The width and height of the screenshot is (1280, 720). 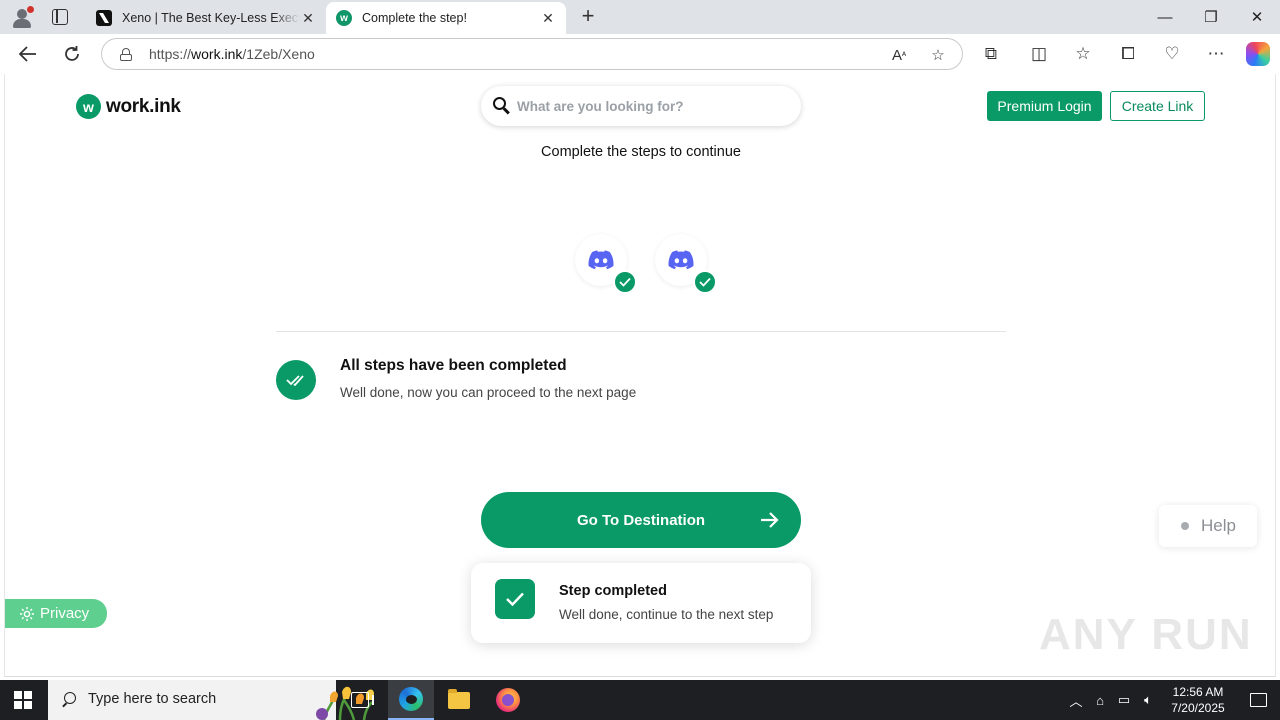 What do you see at coordinates (1185, 526) in the screenshot?
I see `help-dot-icon` at bounding box center [1185, 526].